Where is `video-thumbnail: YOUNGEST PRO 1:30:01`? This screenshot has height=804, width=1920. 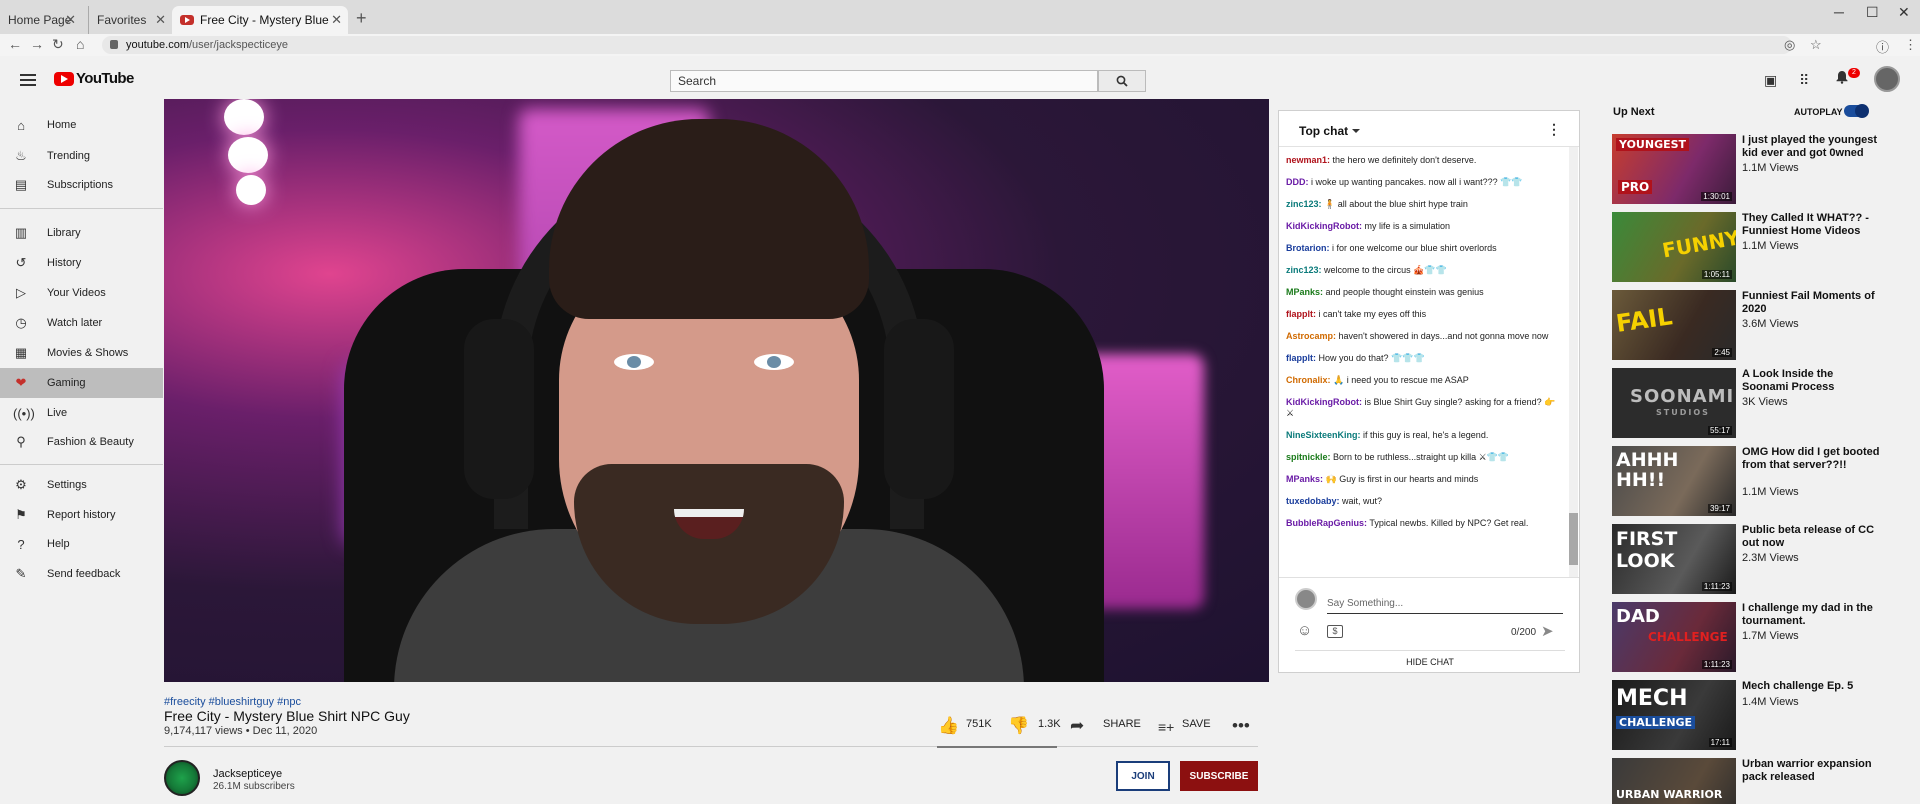
video-thumbnail: YOUNGEST PRO 1:30:01 is located at coordinates (1674, 169).